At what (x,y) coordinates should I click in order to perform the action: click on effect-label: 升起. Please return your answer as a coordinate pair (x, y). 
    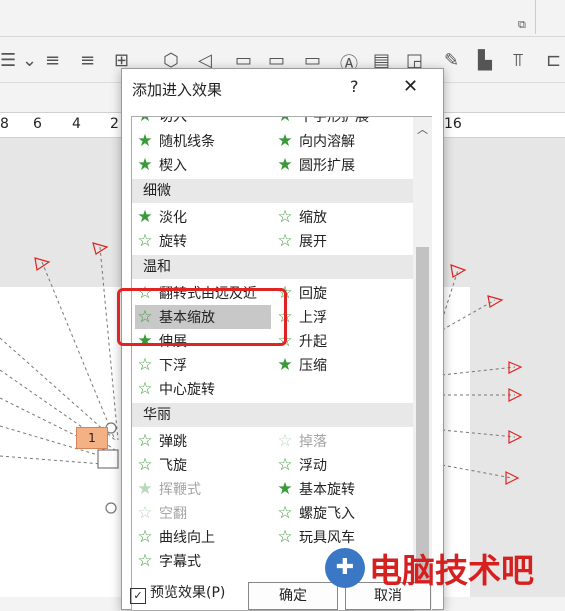
    Looking at the image, I should click on (313, 342).